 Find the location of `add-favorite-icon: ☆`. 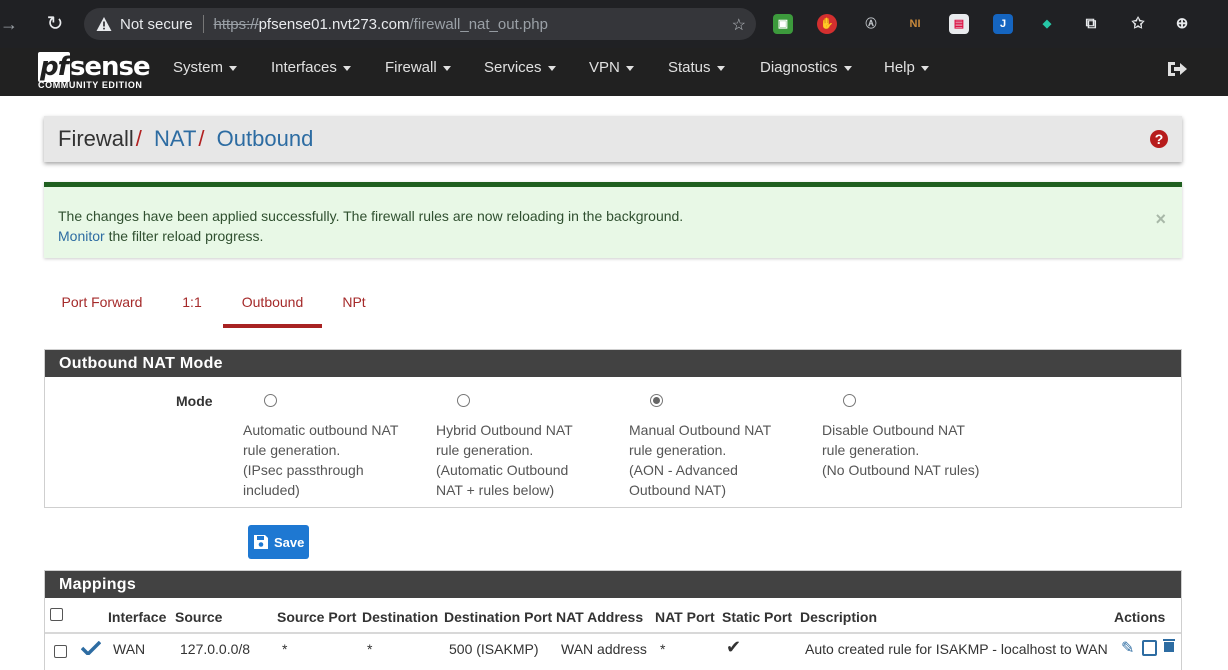

add-favorite-icon: ☆ is located at coordinates (739, 25).